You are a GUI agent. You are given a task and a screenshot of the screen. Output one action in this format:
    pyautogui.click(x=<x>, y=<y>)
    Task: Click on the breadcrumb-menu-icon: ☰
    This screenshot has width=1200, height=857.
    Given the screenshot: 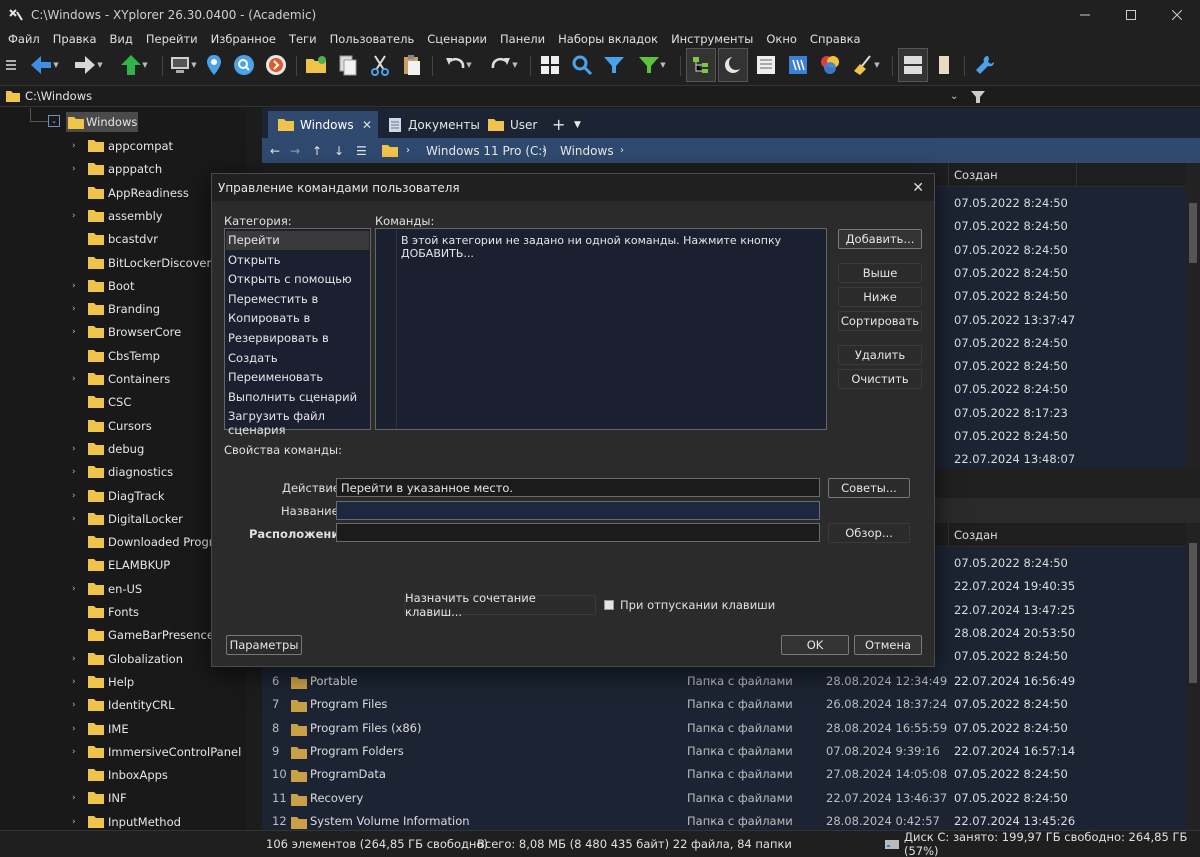 What is the action you would take?
    pyautogui.click(x=361, y=151)
    